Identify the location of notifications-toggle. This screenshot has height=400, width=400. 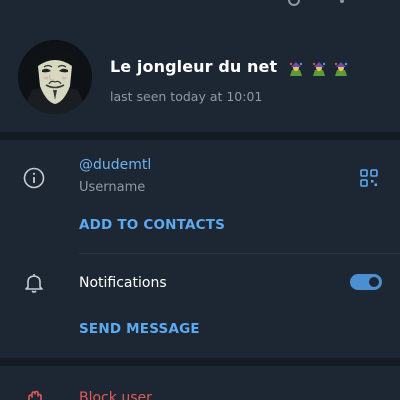
(366, 282).